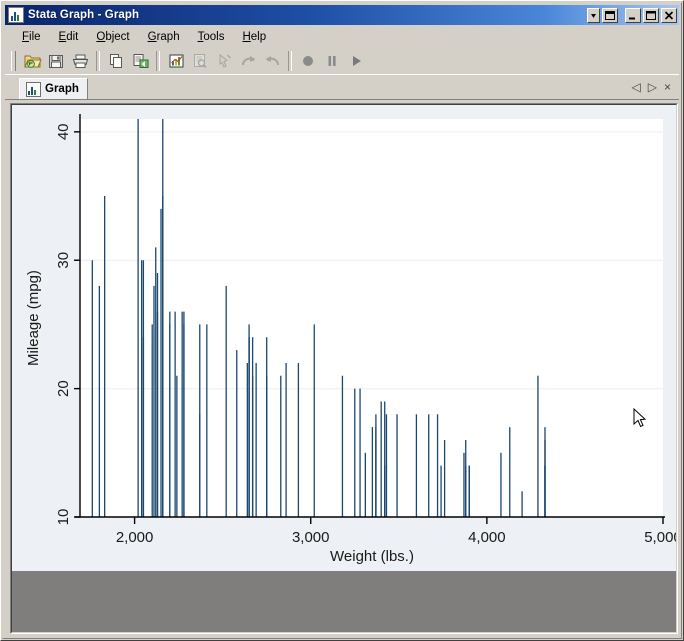  I want to click on menu-item-tools: Tools, so click(211, 37).